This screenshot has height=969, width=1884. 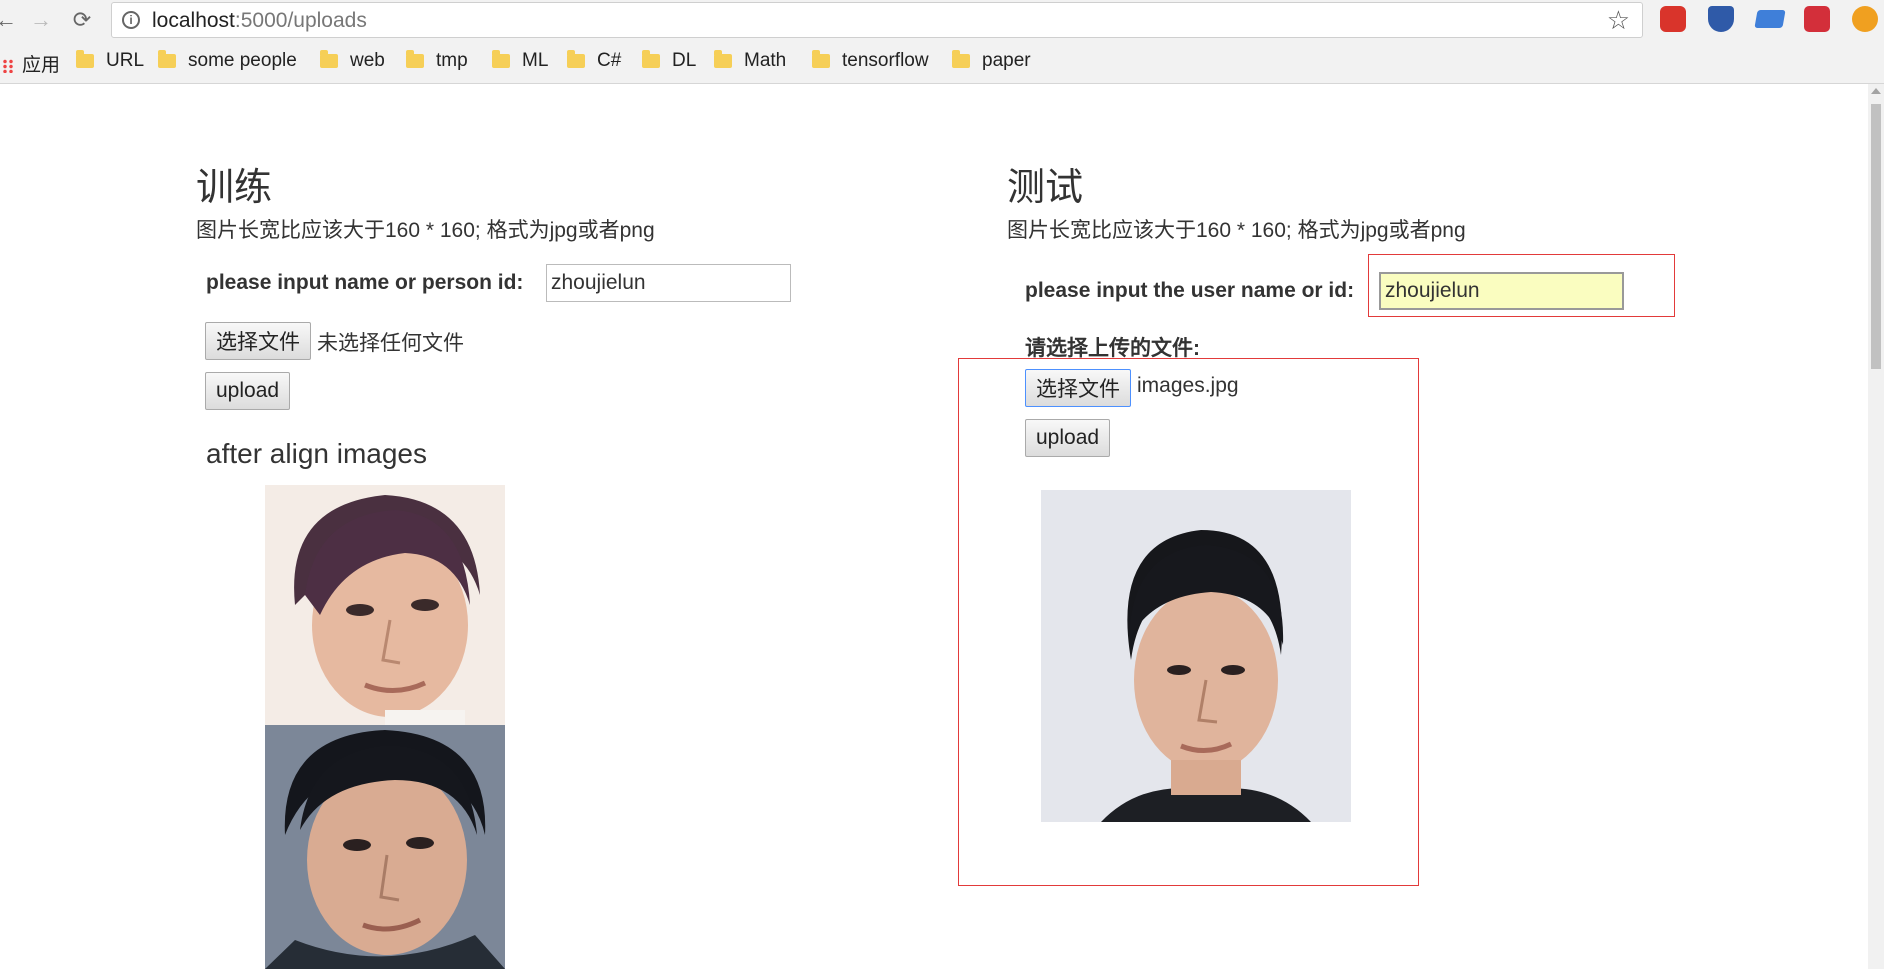 What do you see at coordinates (1770, 19) in the screenshot?
I see `graduation-cap-icon` at bounding box center [1770, 19].